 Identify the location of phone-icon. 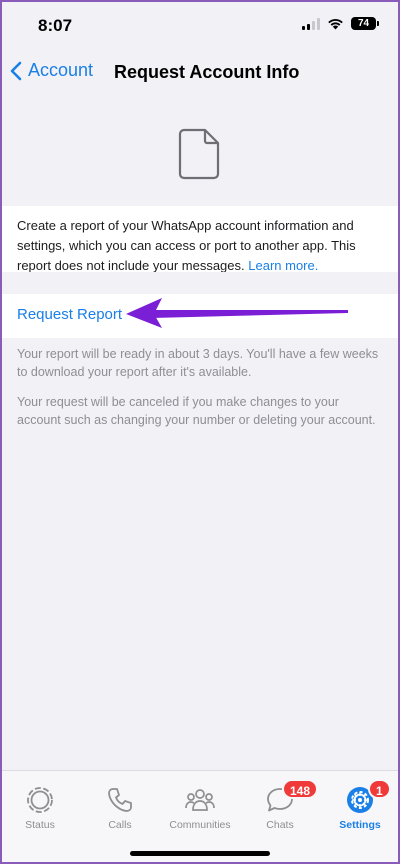
(120, 800).